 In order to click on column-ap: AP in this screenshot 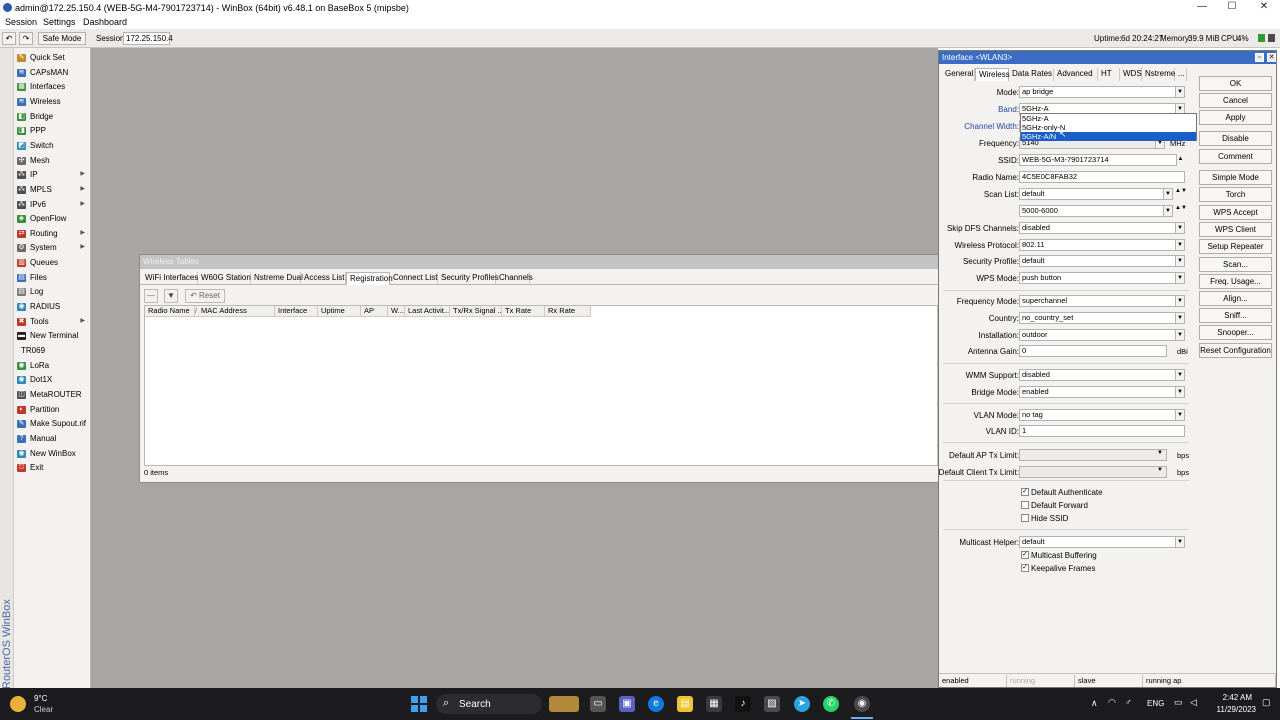, I will do `click(374, 311)`.